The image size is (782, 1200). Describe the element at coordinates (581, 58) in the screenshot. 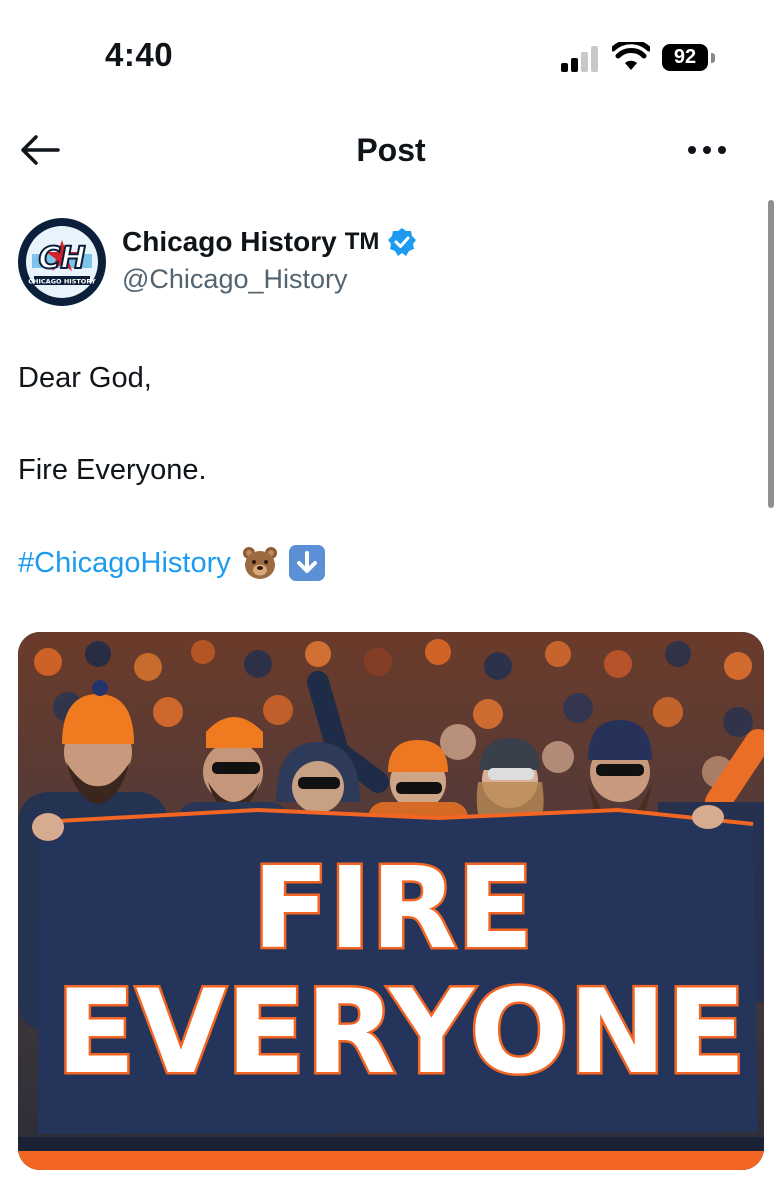

I see `signal-icon` at that location.